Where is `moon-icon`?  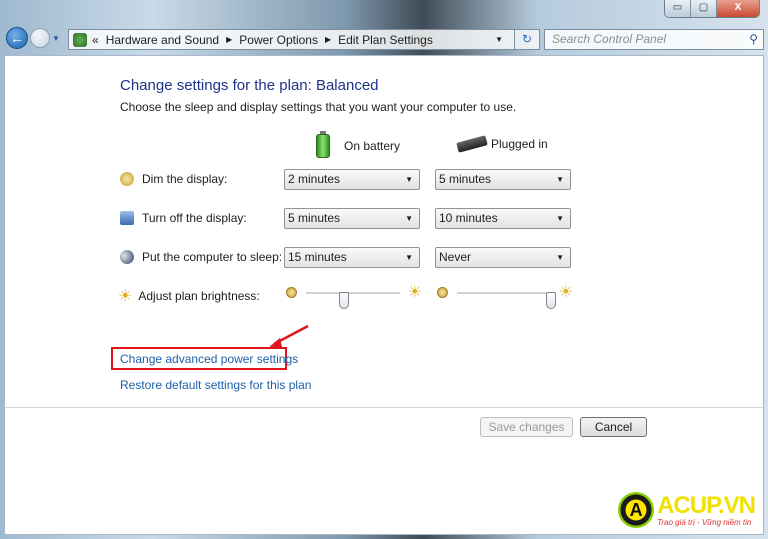
moon-icon is located at coordinates (127, 257).